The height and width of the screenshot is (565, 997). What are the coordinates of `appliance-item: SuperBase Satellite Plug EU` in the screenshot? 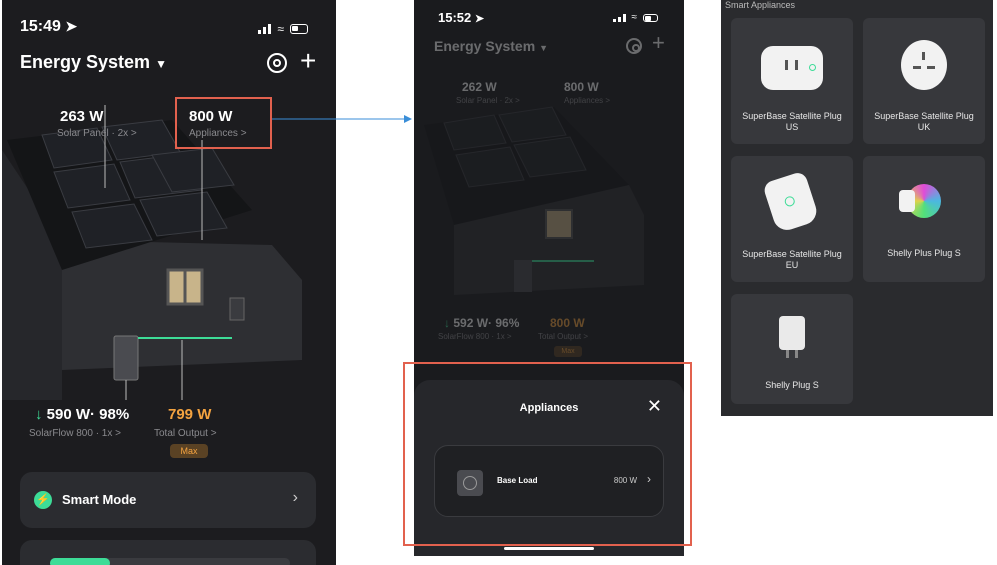 It's located at (792, 219).